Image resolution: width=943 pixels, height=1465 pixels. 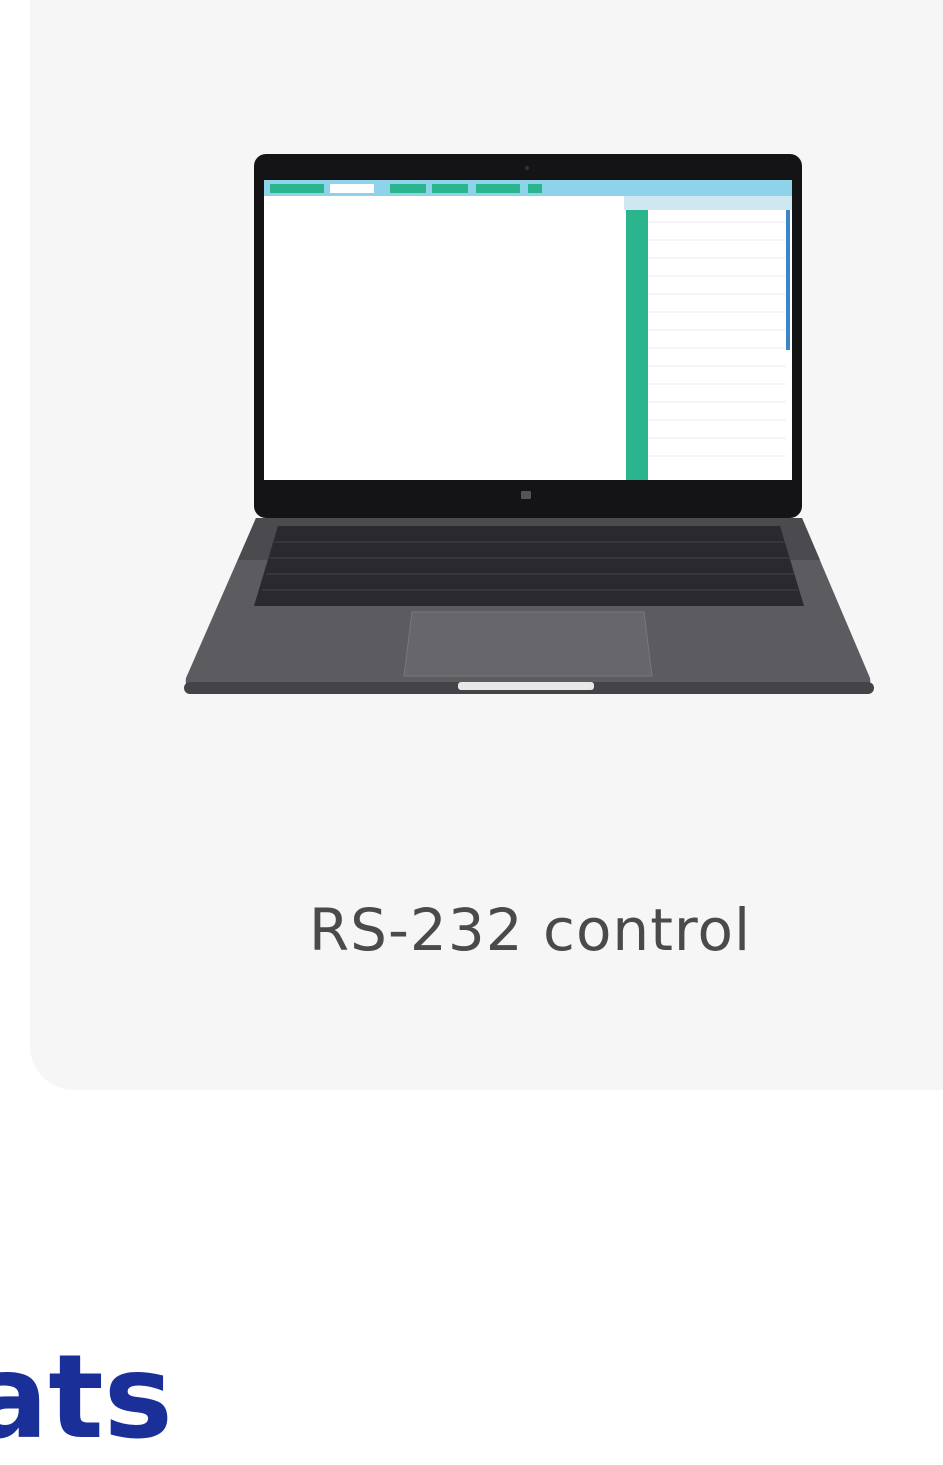 I want to click on section-heading-fragment: ats, so click(x=86, y=1397).